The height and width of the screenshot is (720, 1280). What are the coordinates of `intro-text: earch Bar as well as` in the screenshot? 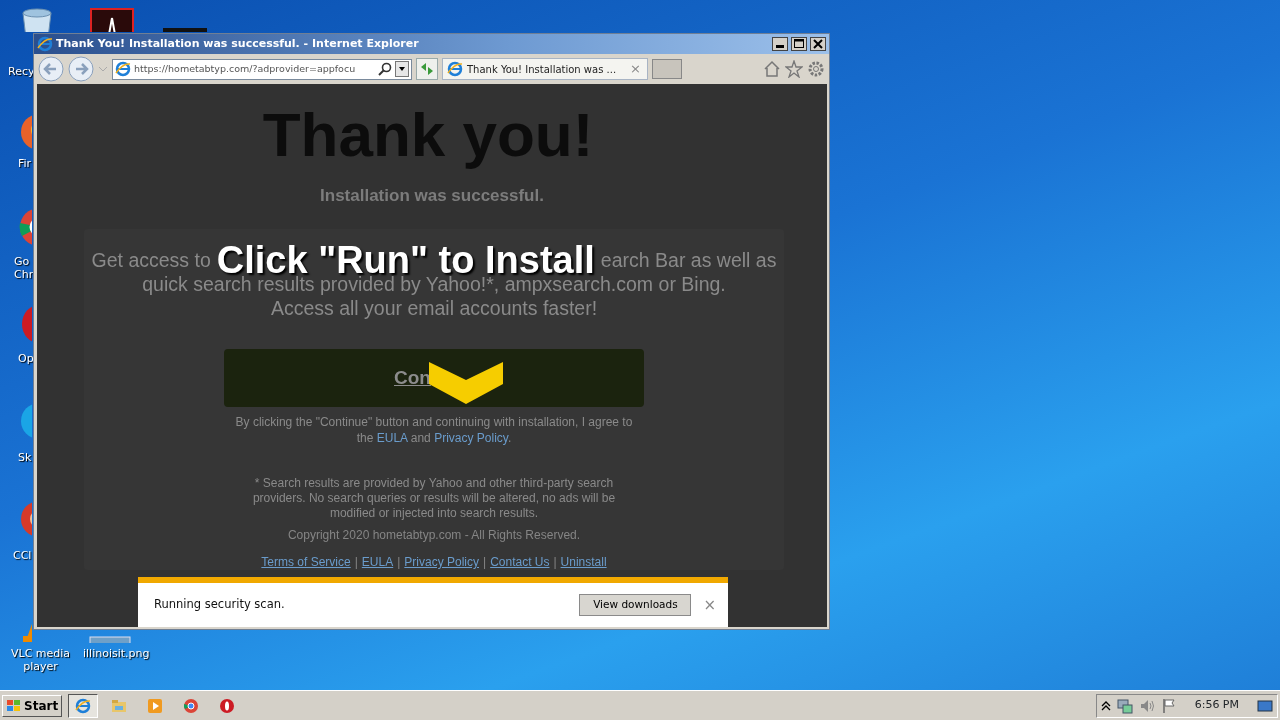 It's located at (688, 260).